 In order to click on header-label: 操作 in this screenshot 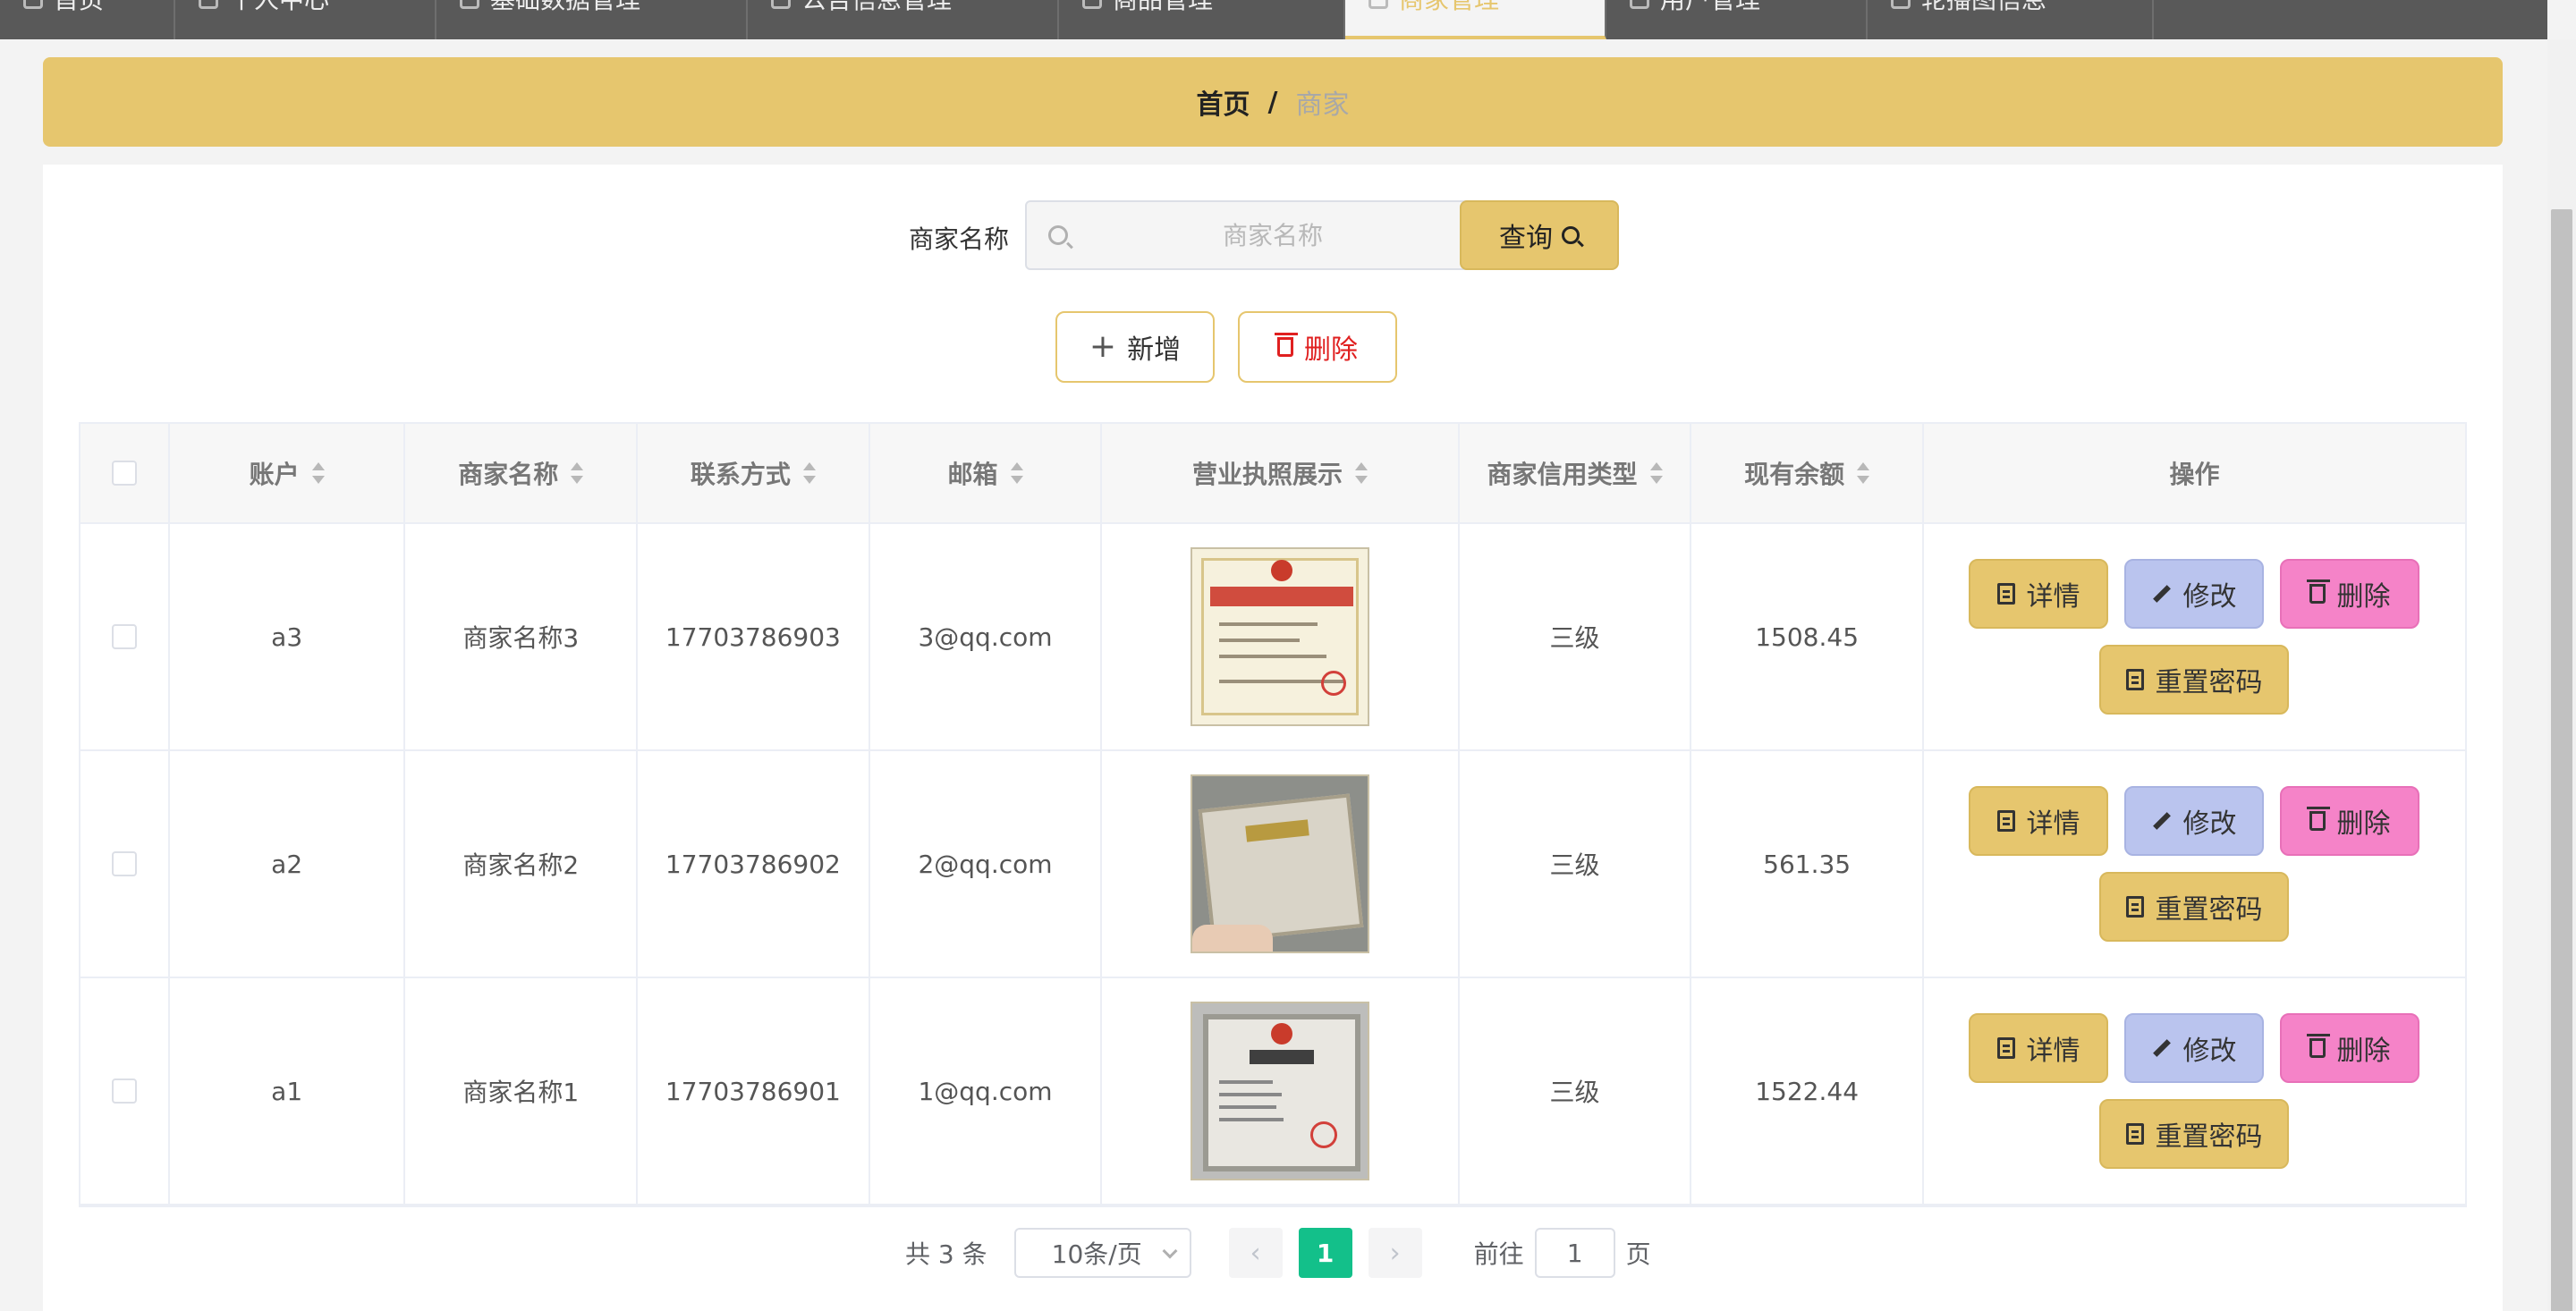, I will do `click(2194, 474)`.